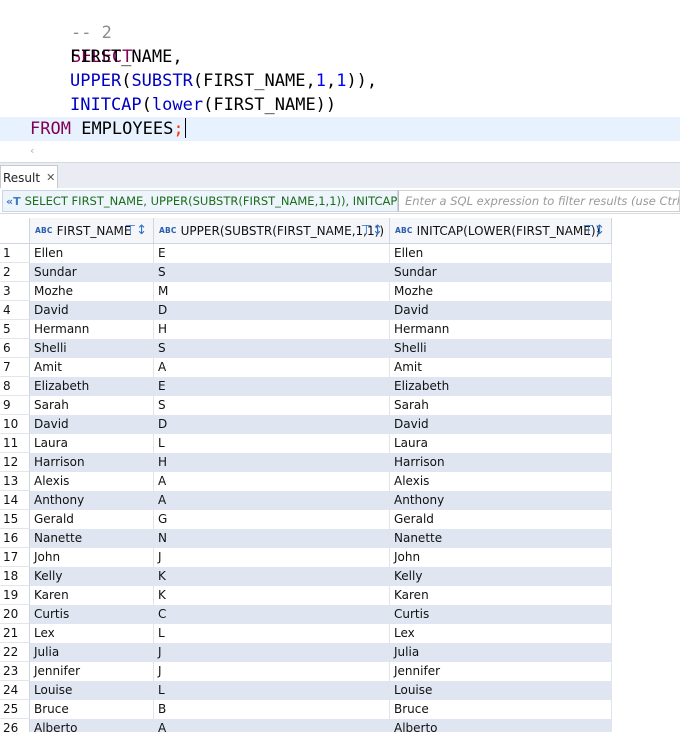 This screenshot has height=732, width=680. I want to click on cell-initcap-name: Nanette, so click(501, 538).